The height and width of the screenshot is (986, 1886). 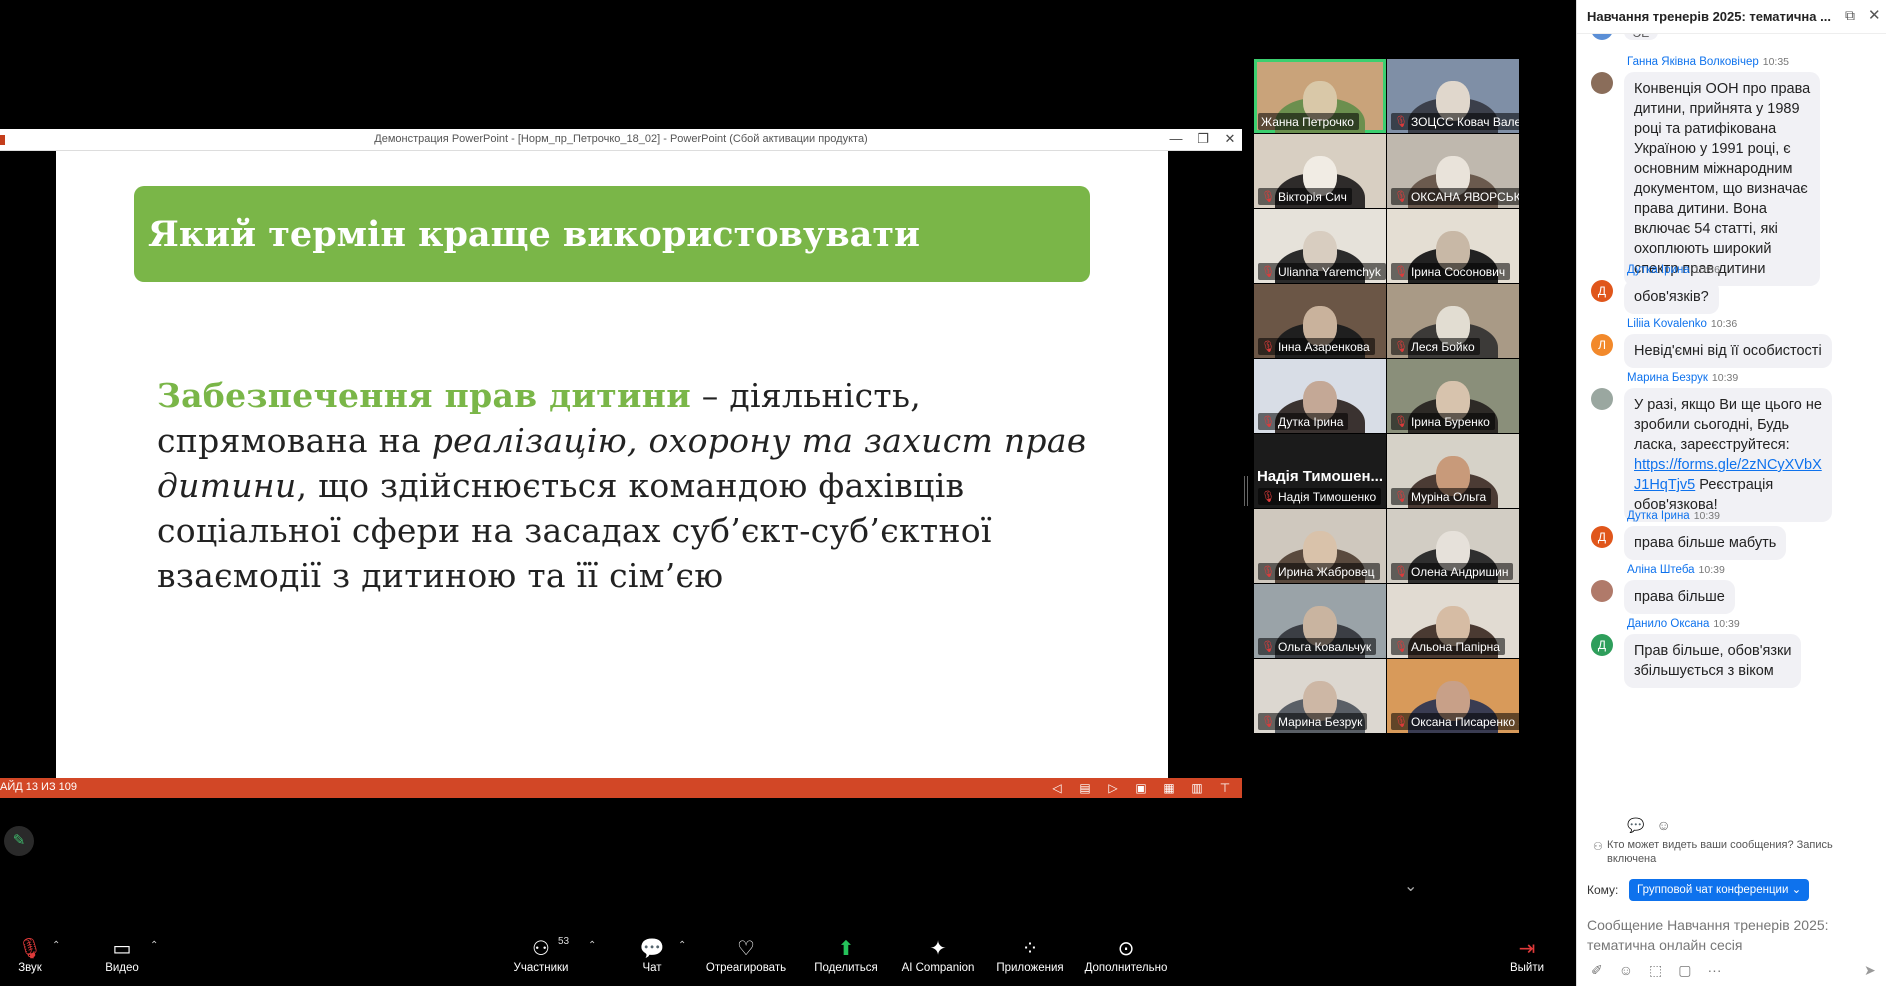 What do you see at coordinates (1706, 229) in the screenshot?
I see `message-text-line: включає 54 статті, які` at bounding box center [1706, 229].